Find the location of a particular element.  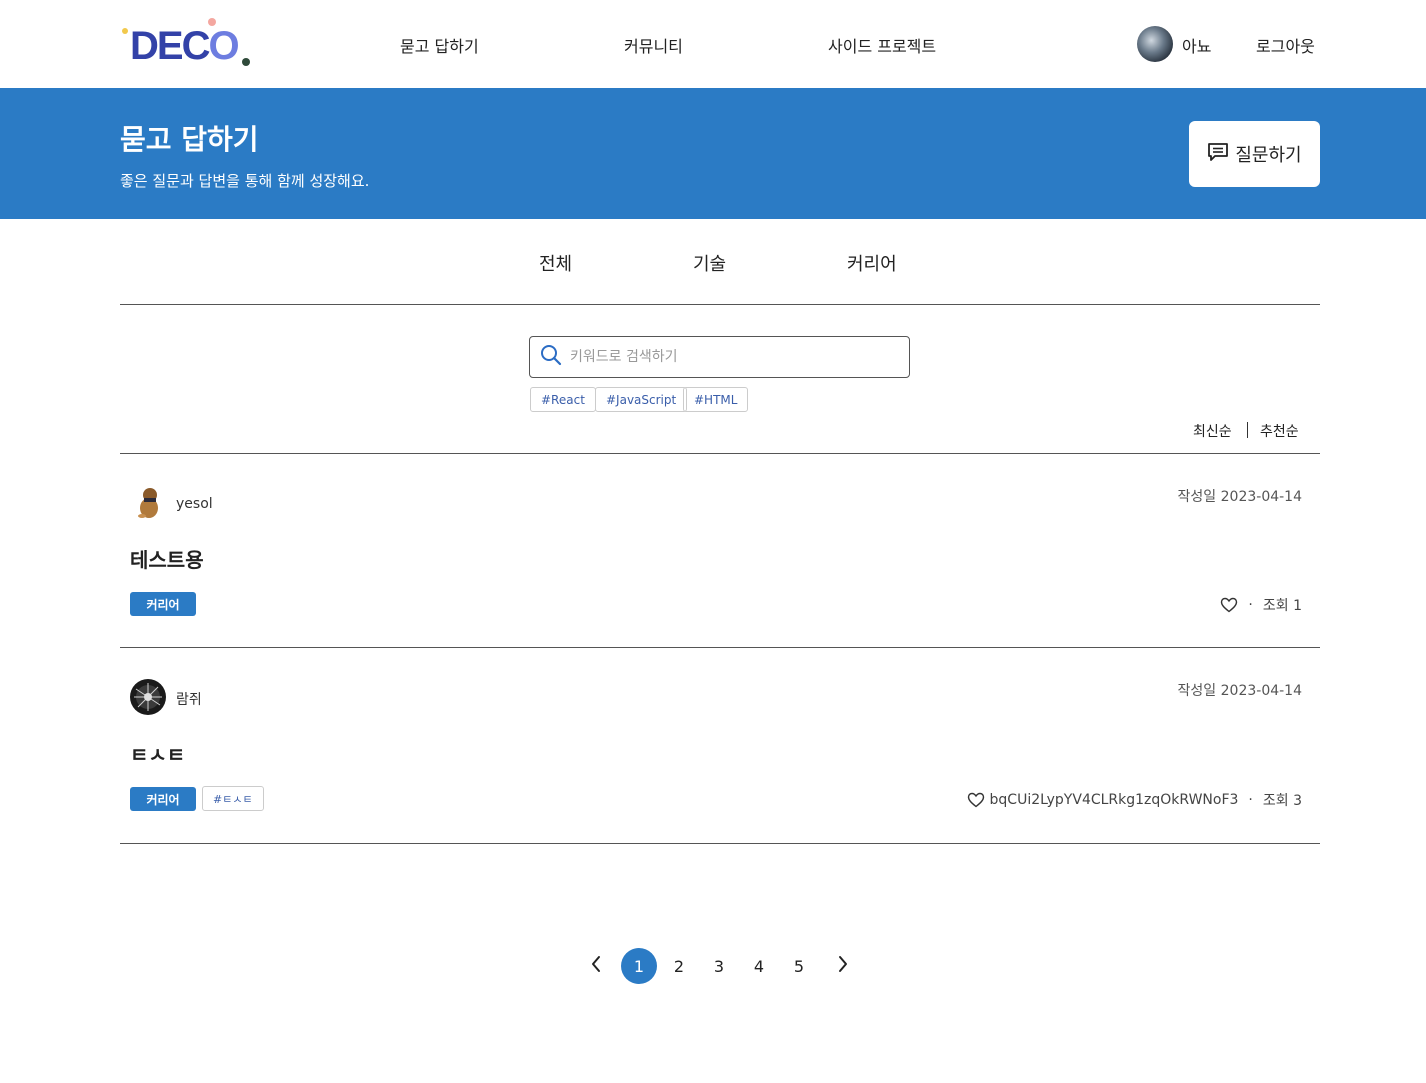

logo-dot-green is located at coordinates (246, 62).